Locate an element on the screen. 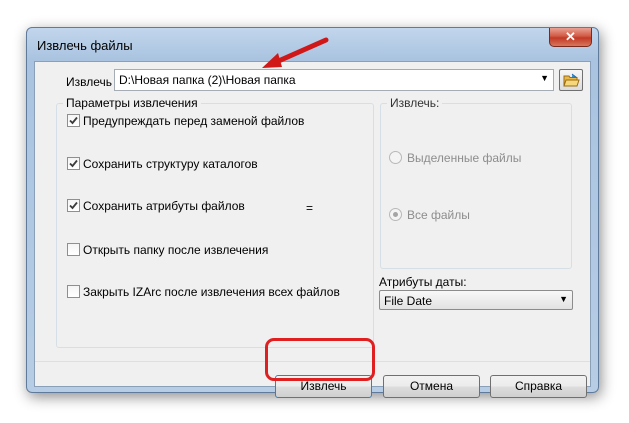 Image resolution: width=629 pixels, height=423 pixels. extraction-parameters-title: Параметры извлечения is located at coordinates (132, 103).